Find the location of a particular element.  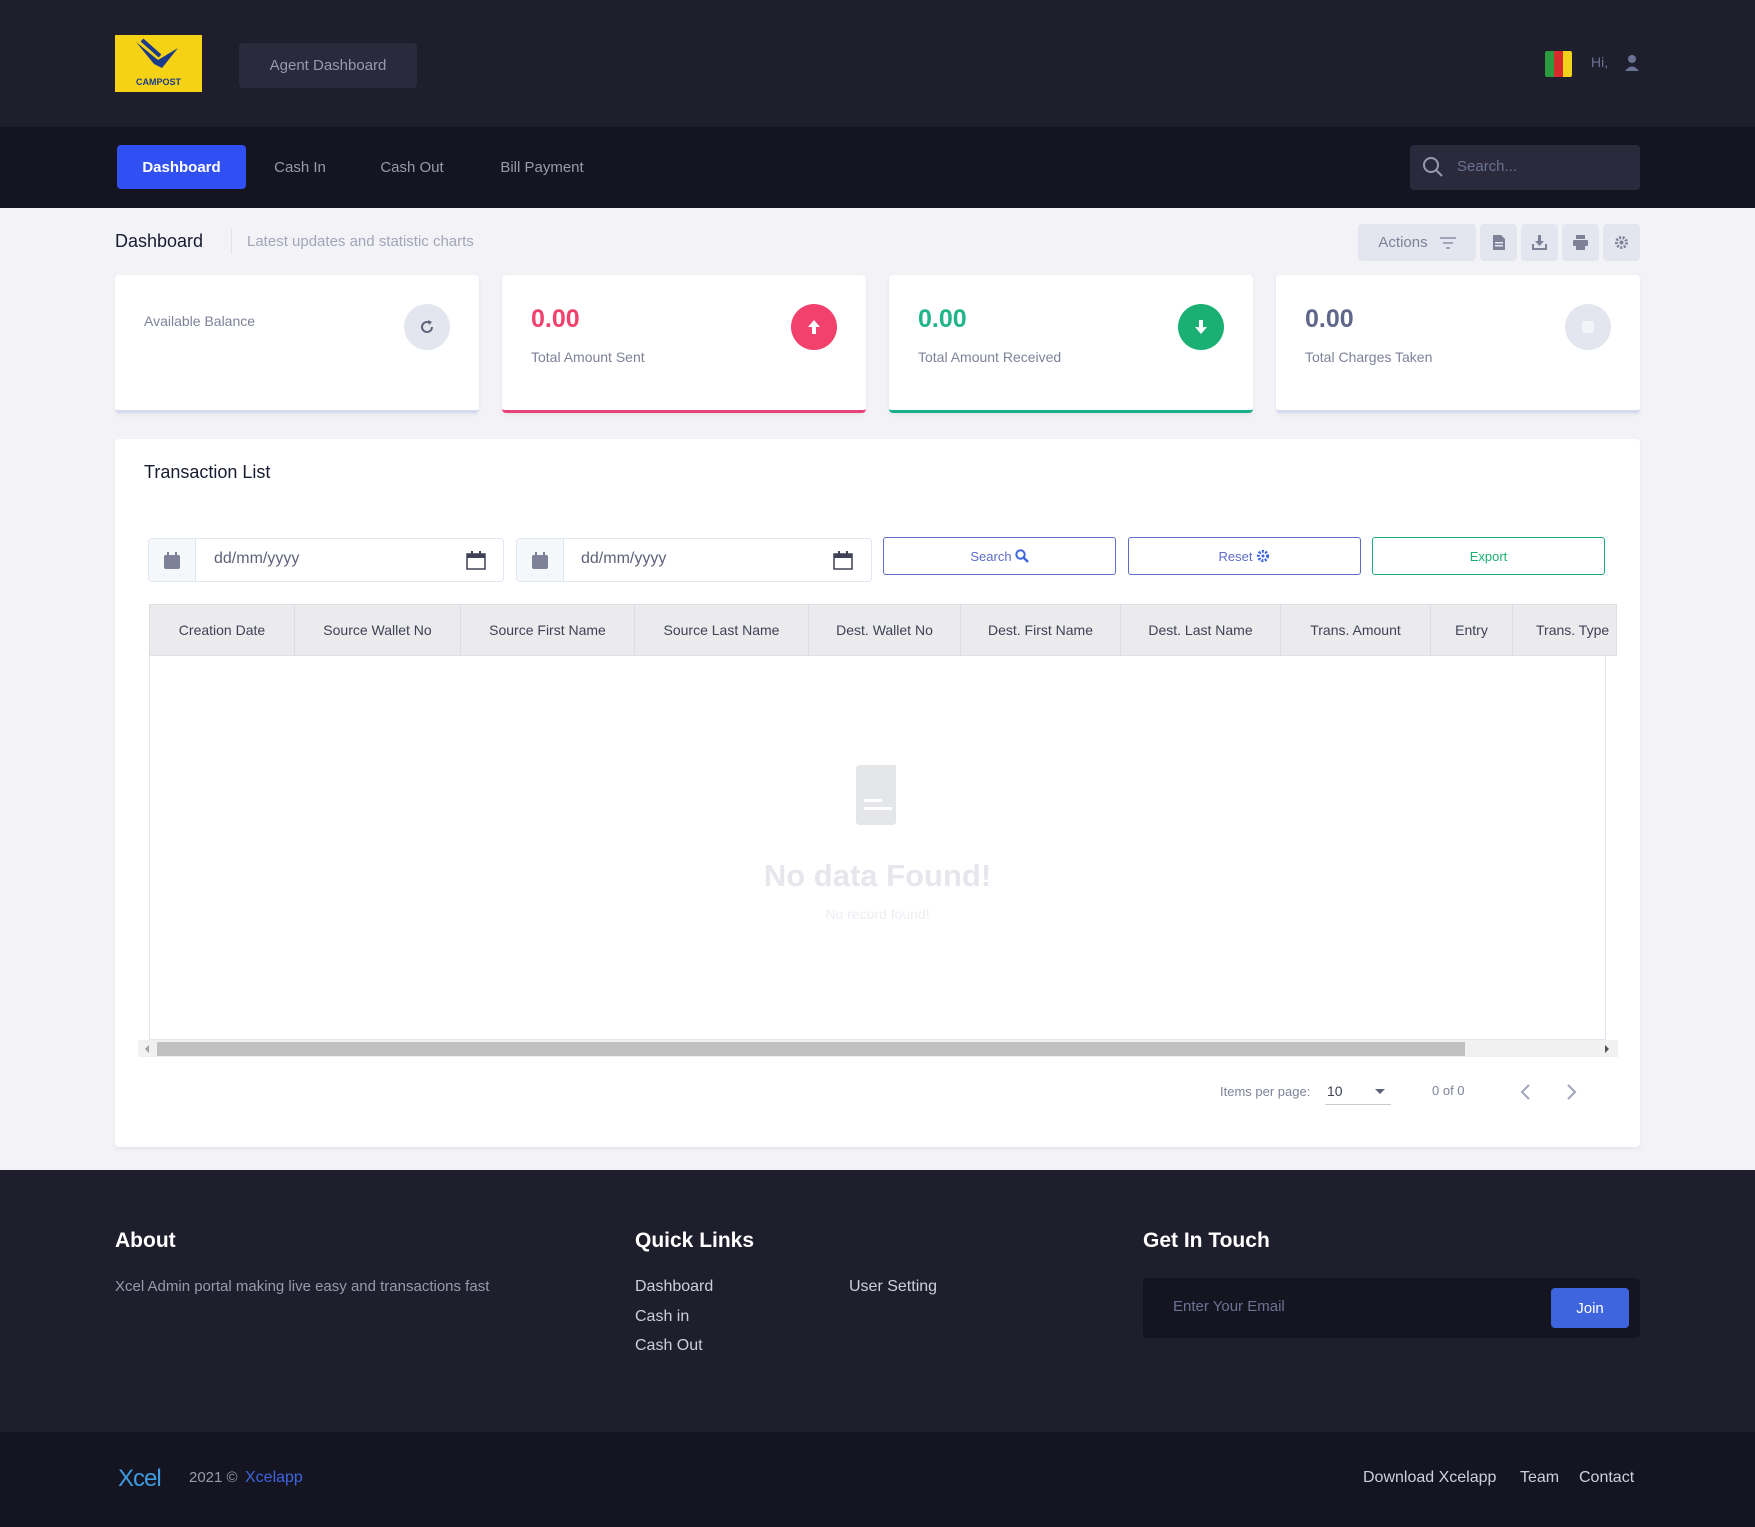

total-sent-card: 0.00 Total Amount Sent is located at coordinates (684, 344).